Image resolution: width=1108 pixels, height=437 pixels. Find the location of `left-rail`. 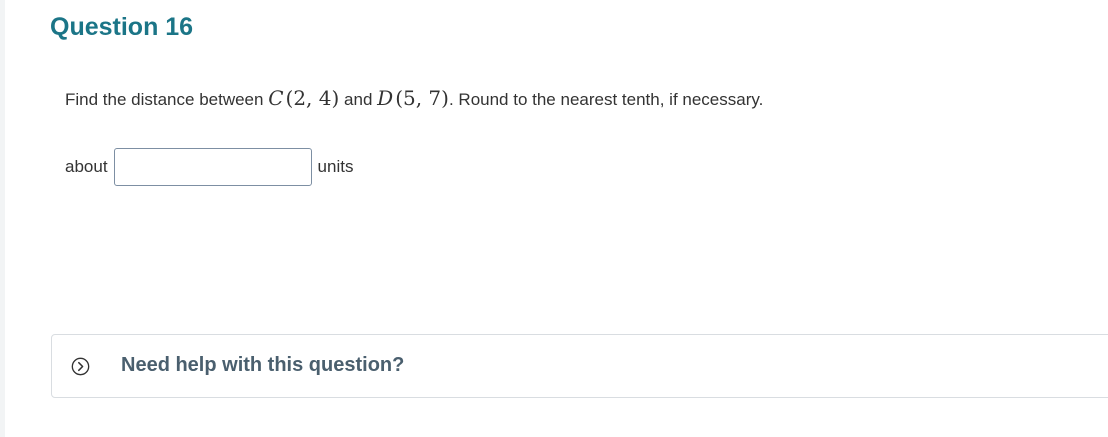

left-rail is located at coordinates (2, 218).